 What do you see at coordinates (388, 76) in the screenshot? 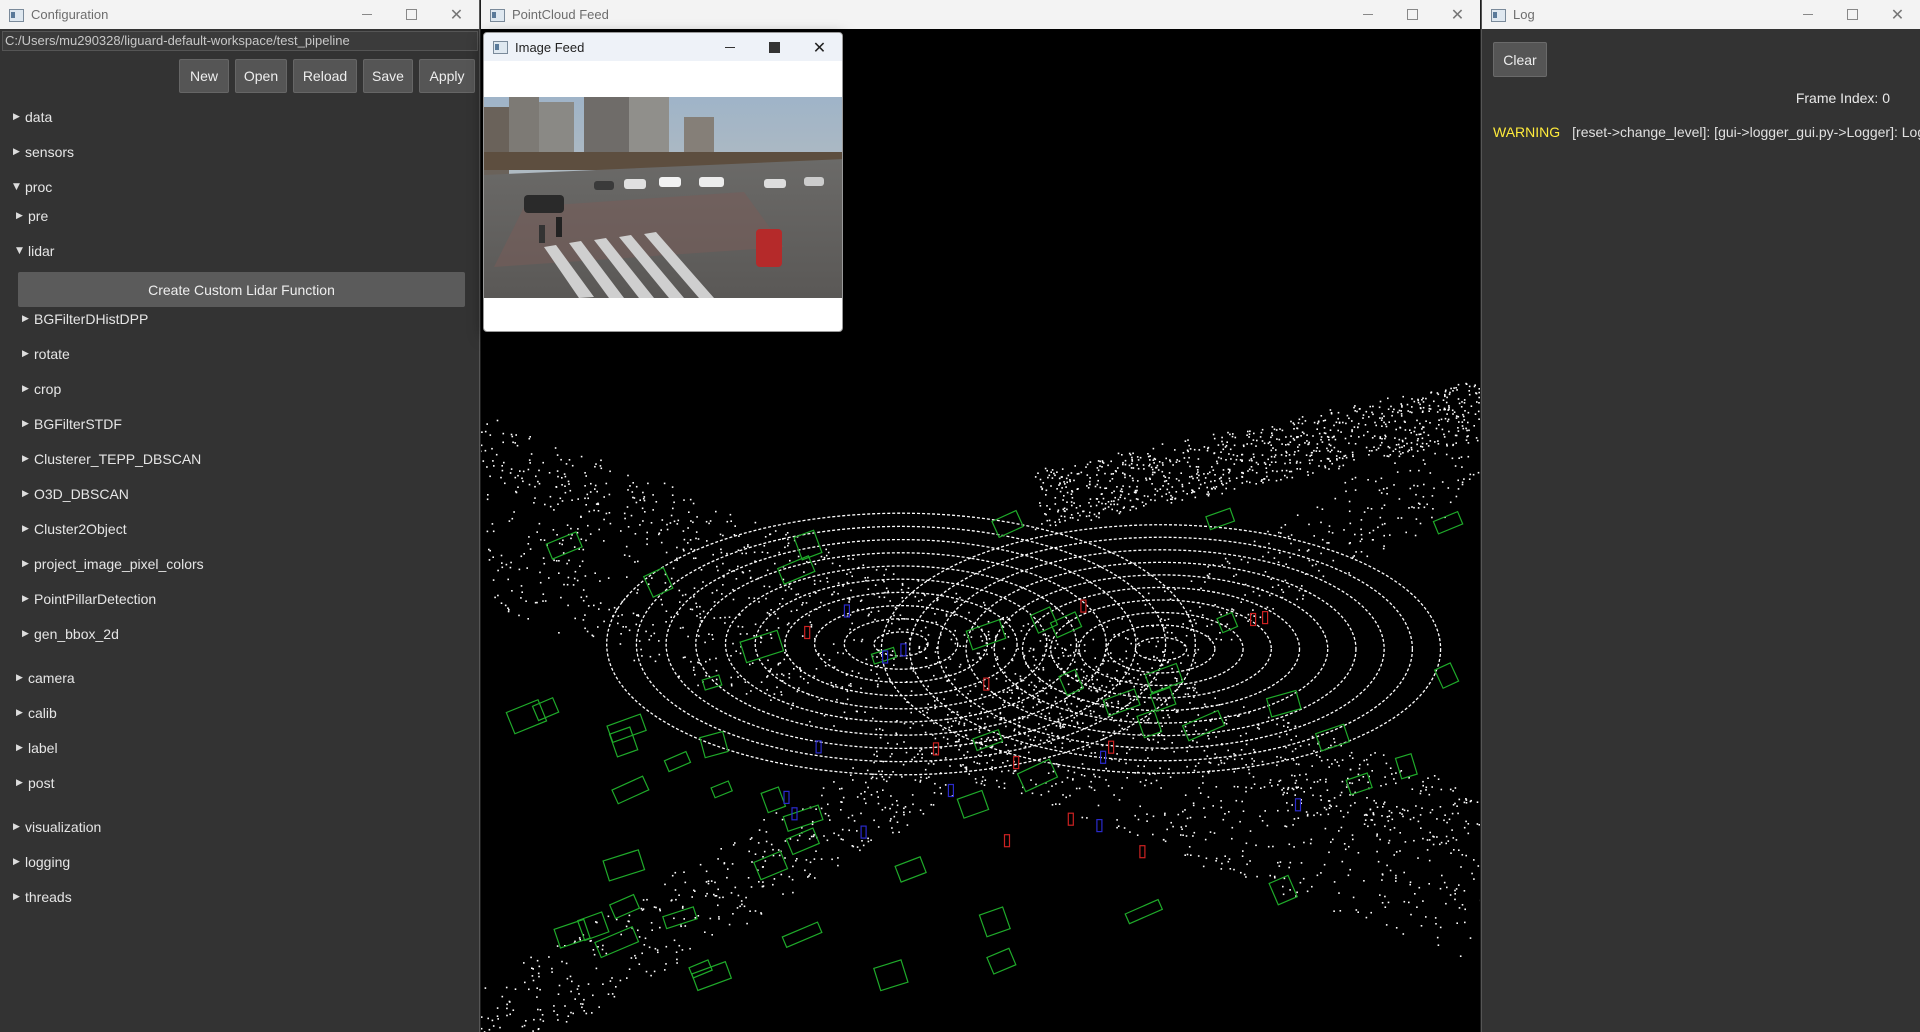
I see `save-button: Save` at bounding box center [388, 76].